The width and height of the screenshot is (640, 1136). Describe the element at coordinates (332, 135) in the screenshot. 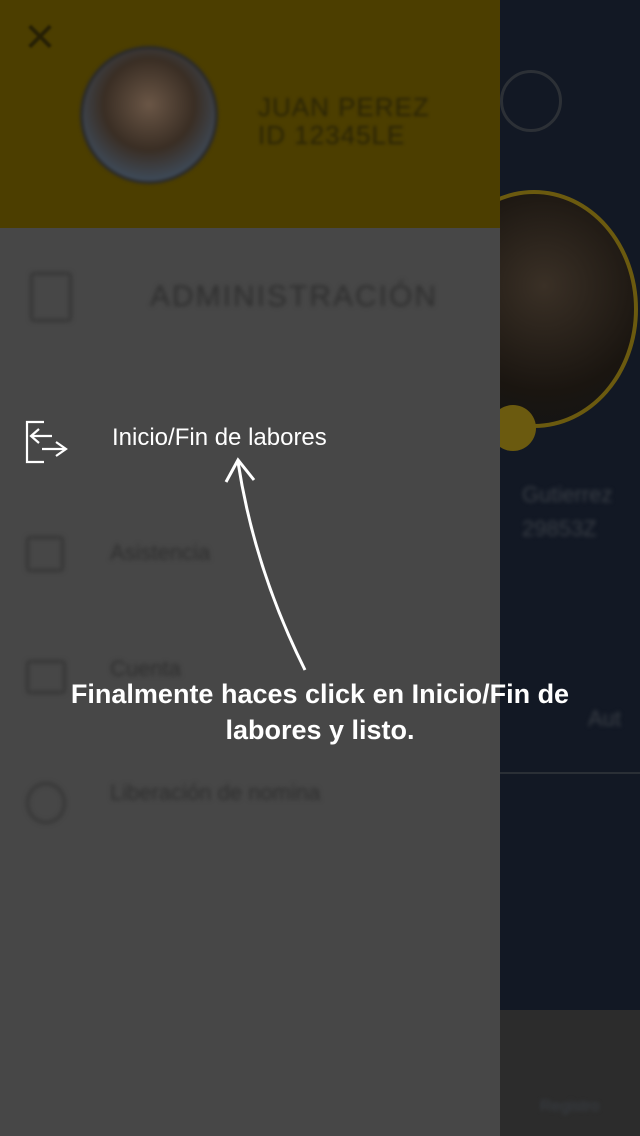

I see `user-id: ID 12345LE` at that location.